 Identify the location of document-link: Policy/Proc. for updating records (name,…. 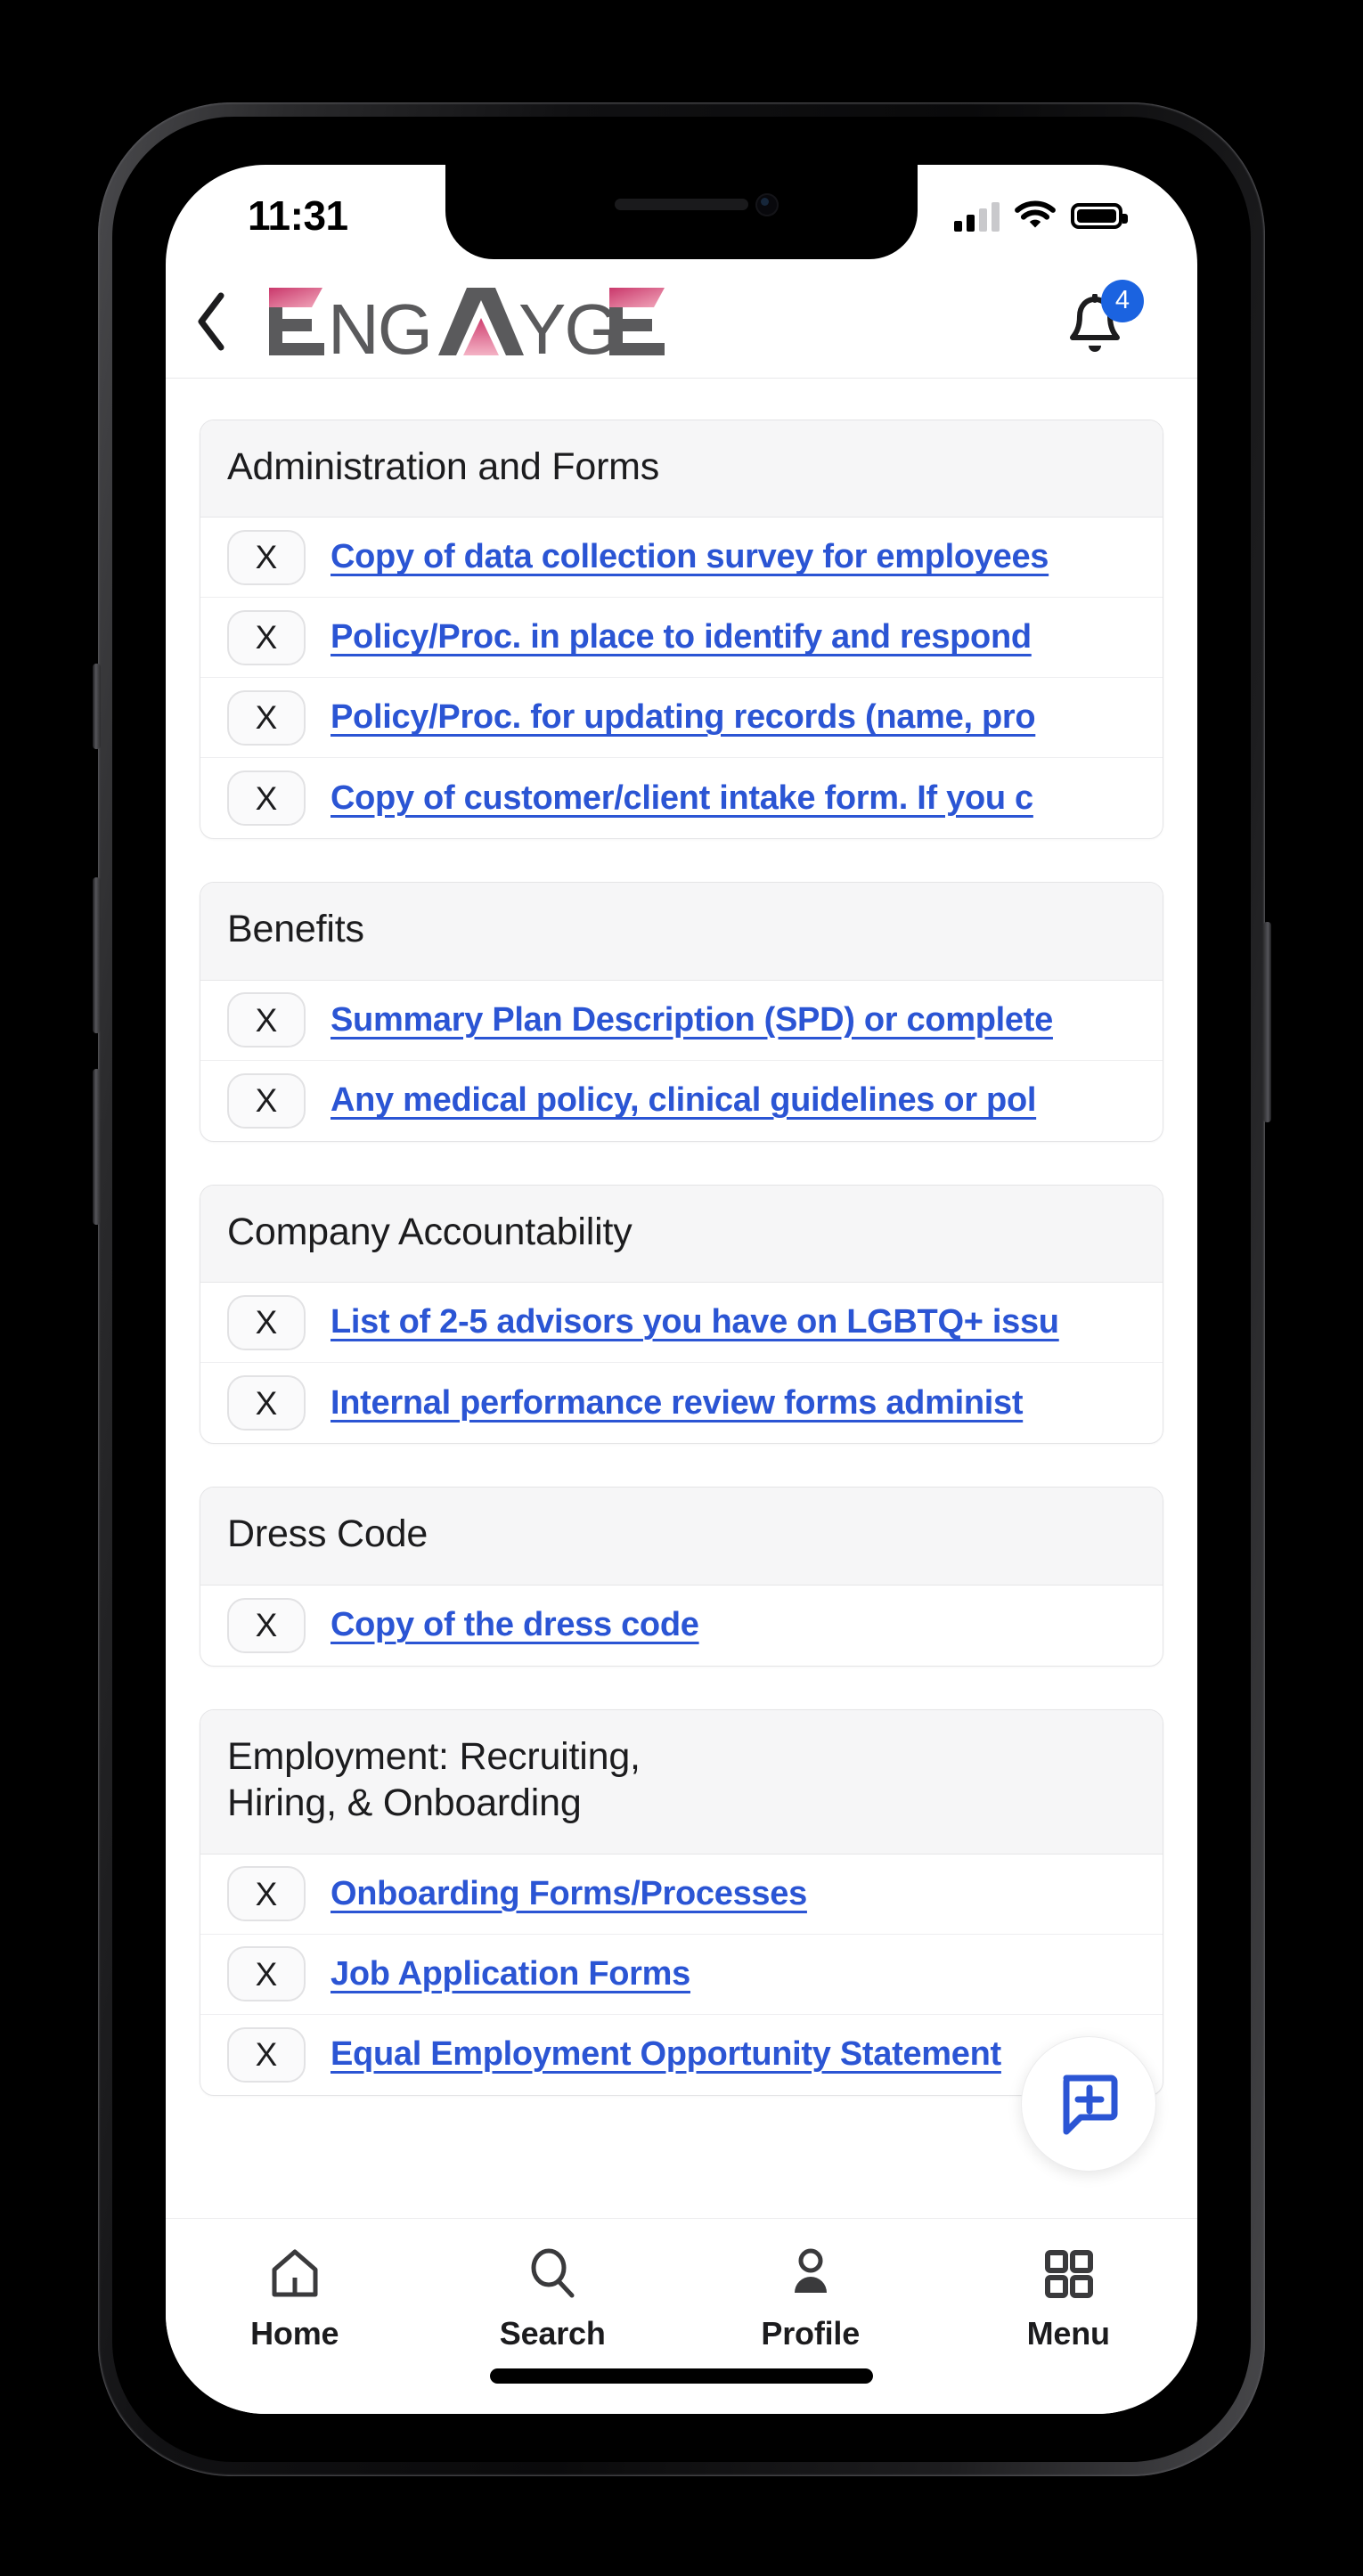
(684, 718).